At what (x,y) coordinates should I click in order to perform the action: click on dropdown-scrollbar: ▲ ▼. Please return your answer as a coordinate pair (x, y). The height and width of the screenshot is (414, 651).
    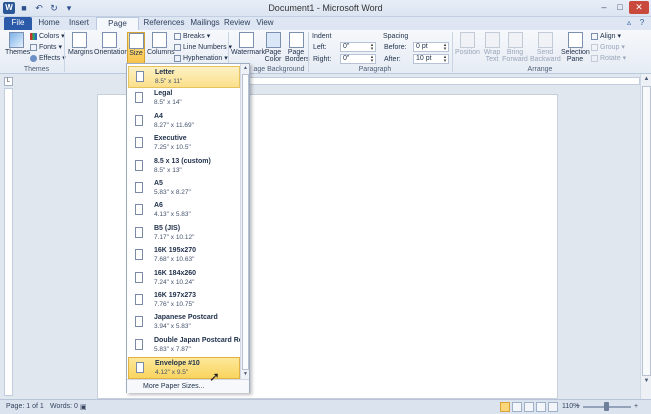
    Looking at the image, I should click on (244, 221).